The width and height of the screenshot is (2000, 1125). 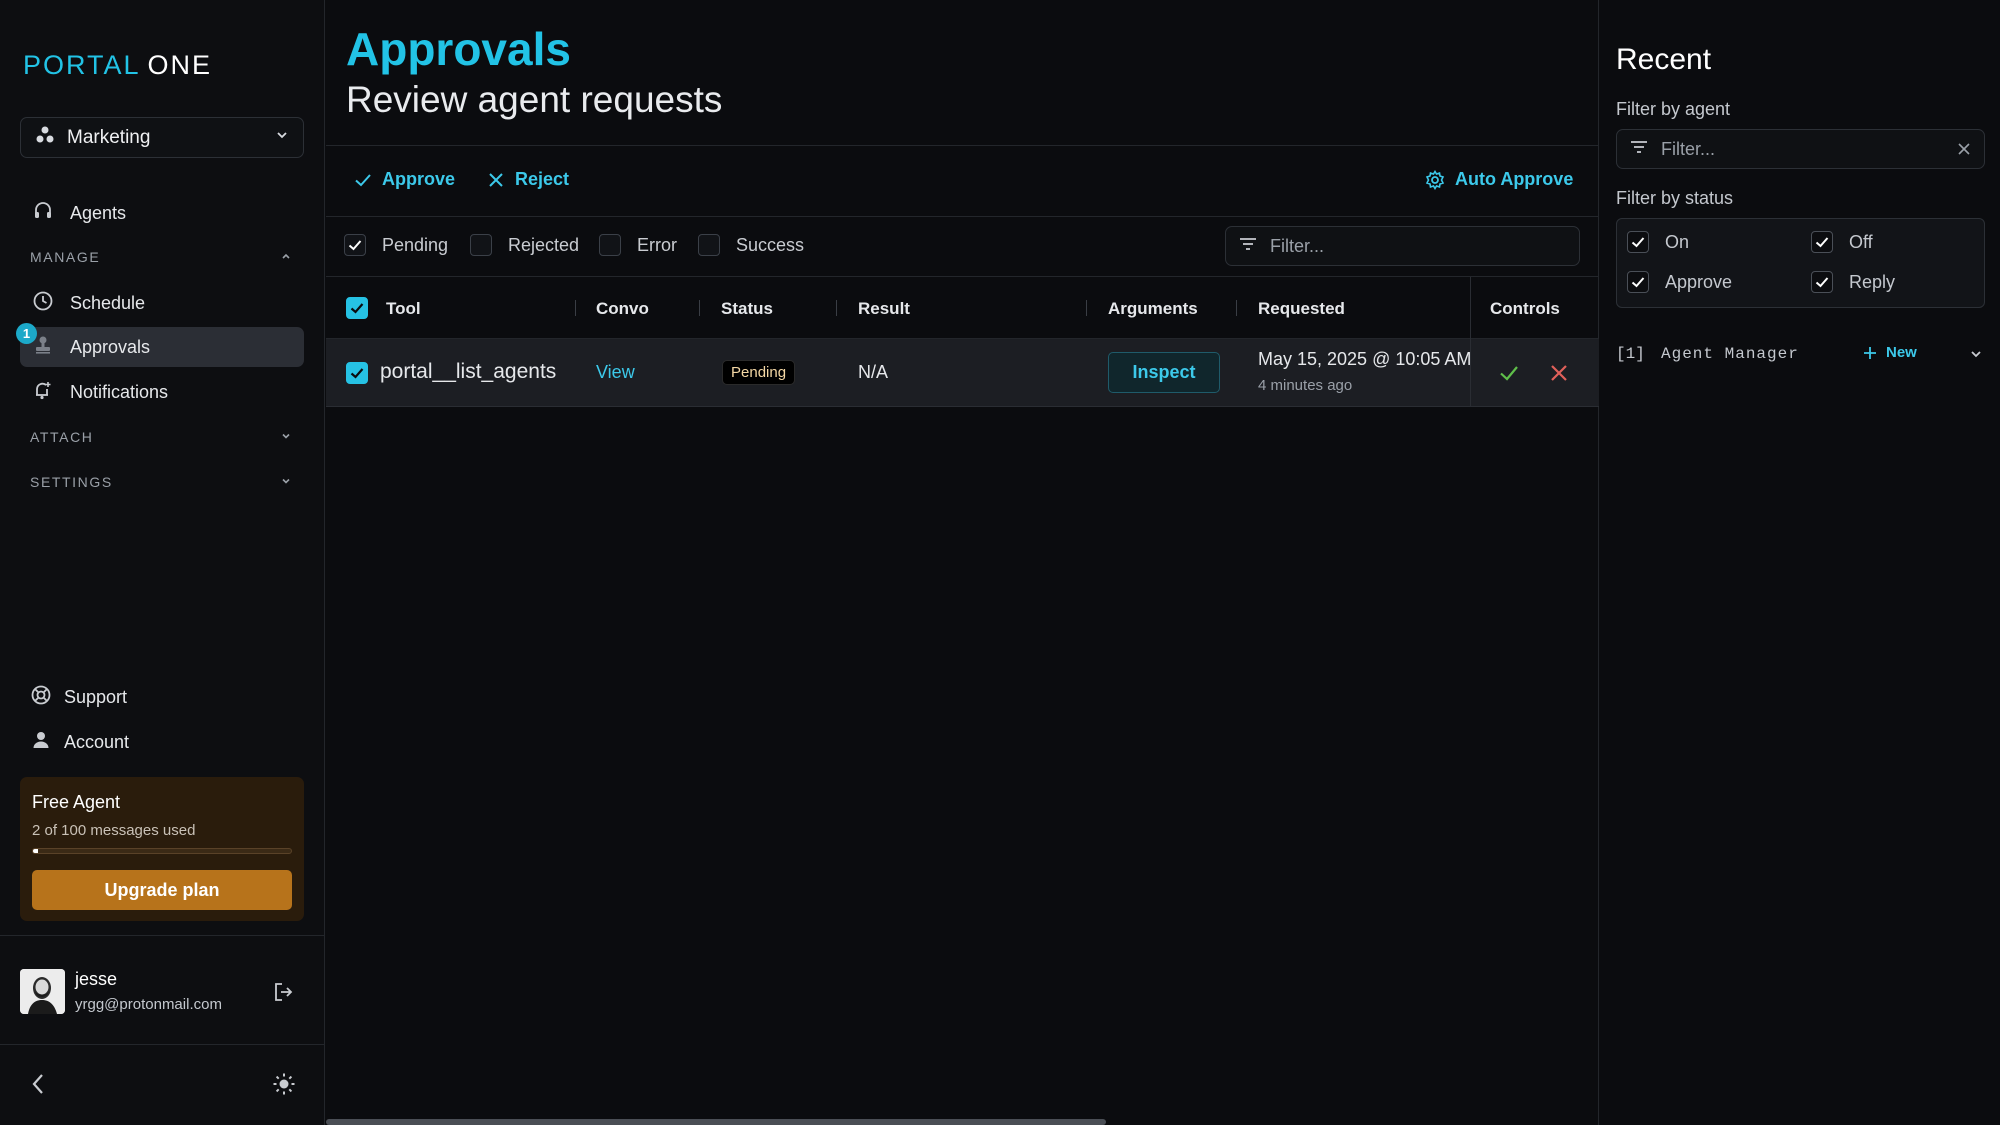 What do you see at coordinates (1800, 356) in the screenshot?
I see `agent-list-item: [1] Agent Manager New` at bounding box center [1800, 356].